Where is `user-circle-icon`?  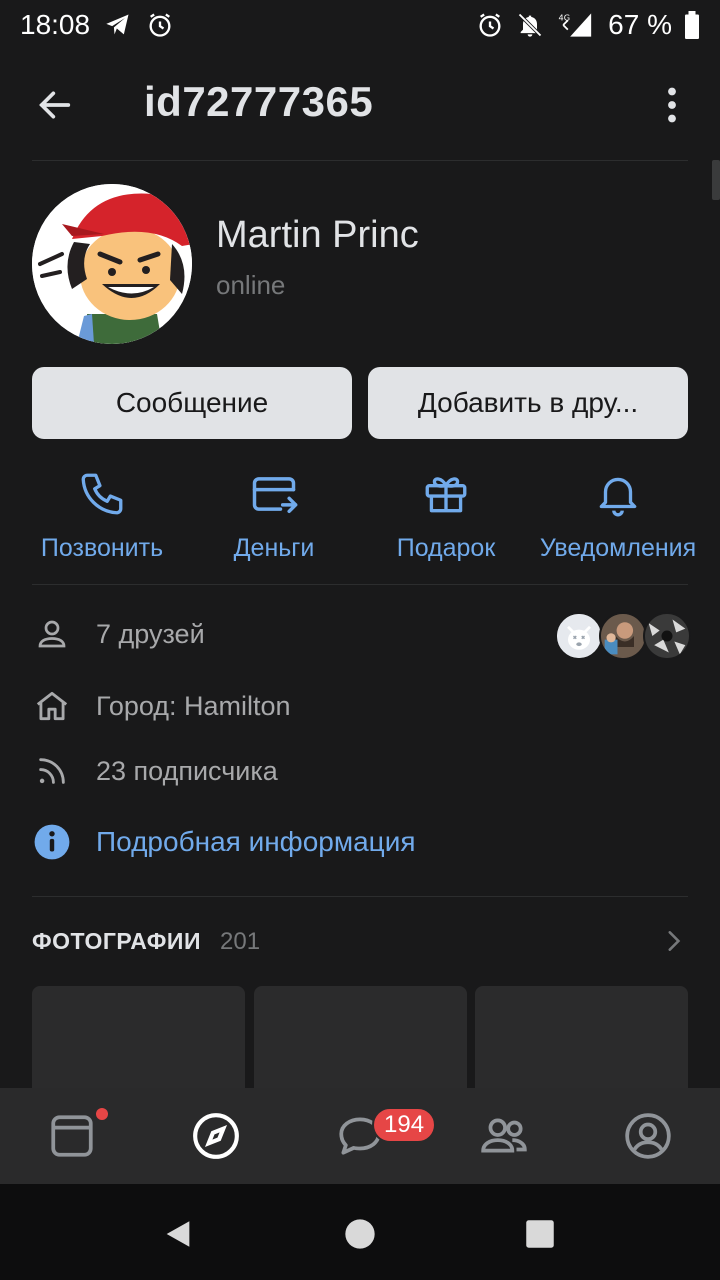 user-circle-icon is located at coordinates (648, 1136).